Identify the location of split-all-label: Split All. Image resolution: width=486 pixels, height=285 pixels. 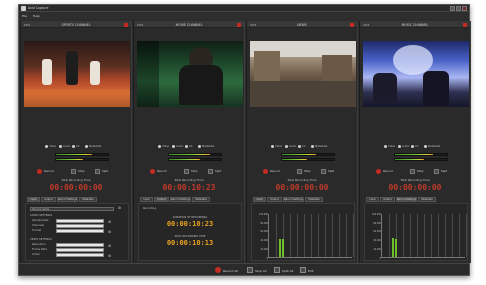
(288, 270).